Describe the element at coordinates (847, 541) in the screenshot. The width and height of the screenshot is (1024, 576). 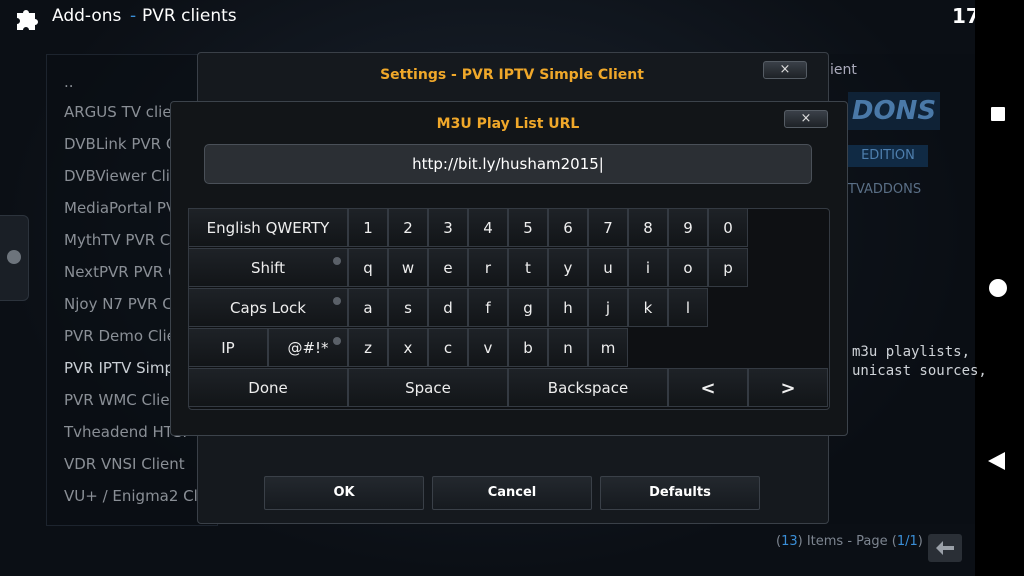
I see `count-label: ) Items - Page (` at that location.